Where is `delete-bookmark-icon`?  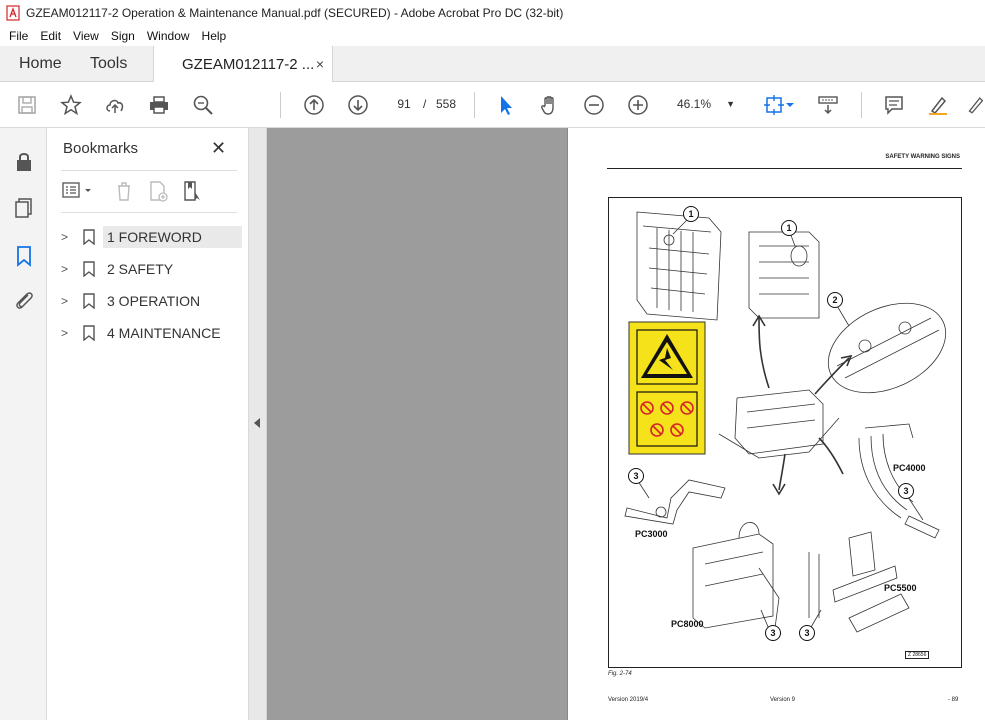
delete-bookmark-icon is located at coordinates (124, 191).